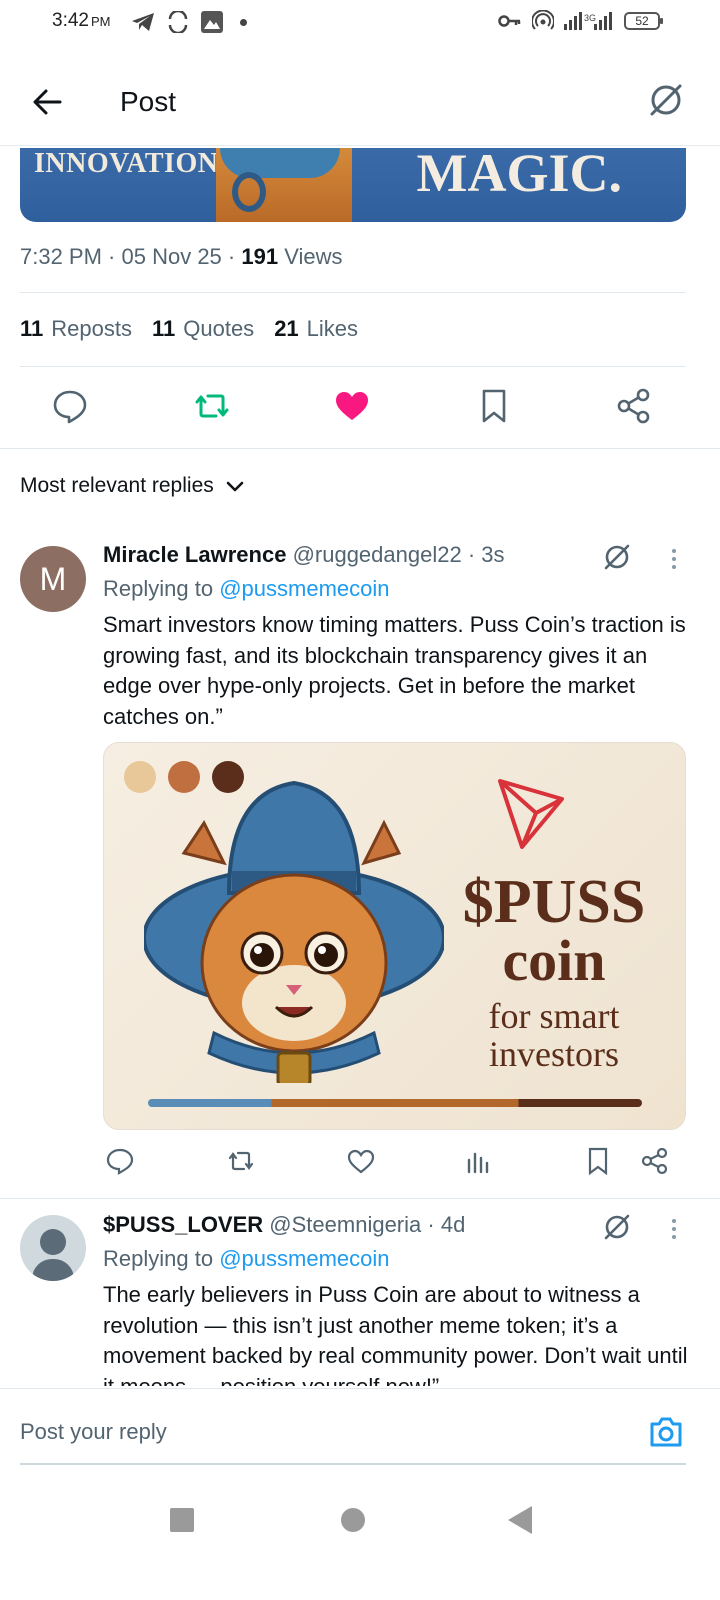  What do you see at coordinates (163, 328) in the screenshot?
I see `quotes-count: 11` at bounding box center [163, 328].